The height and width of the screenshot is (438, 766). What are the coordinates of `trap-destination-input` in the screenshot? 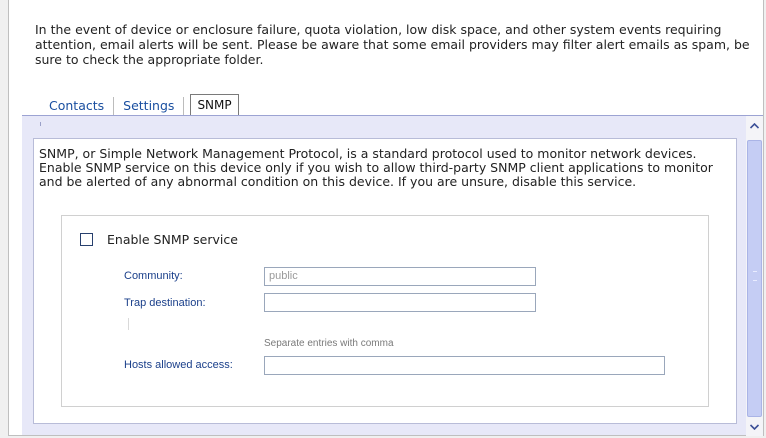 It's located at (400, 302).